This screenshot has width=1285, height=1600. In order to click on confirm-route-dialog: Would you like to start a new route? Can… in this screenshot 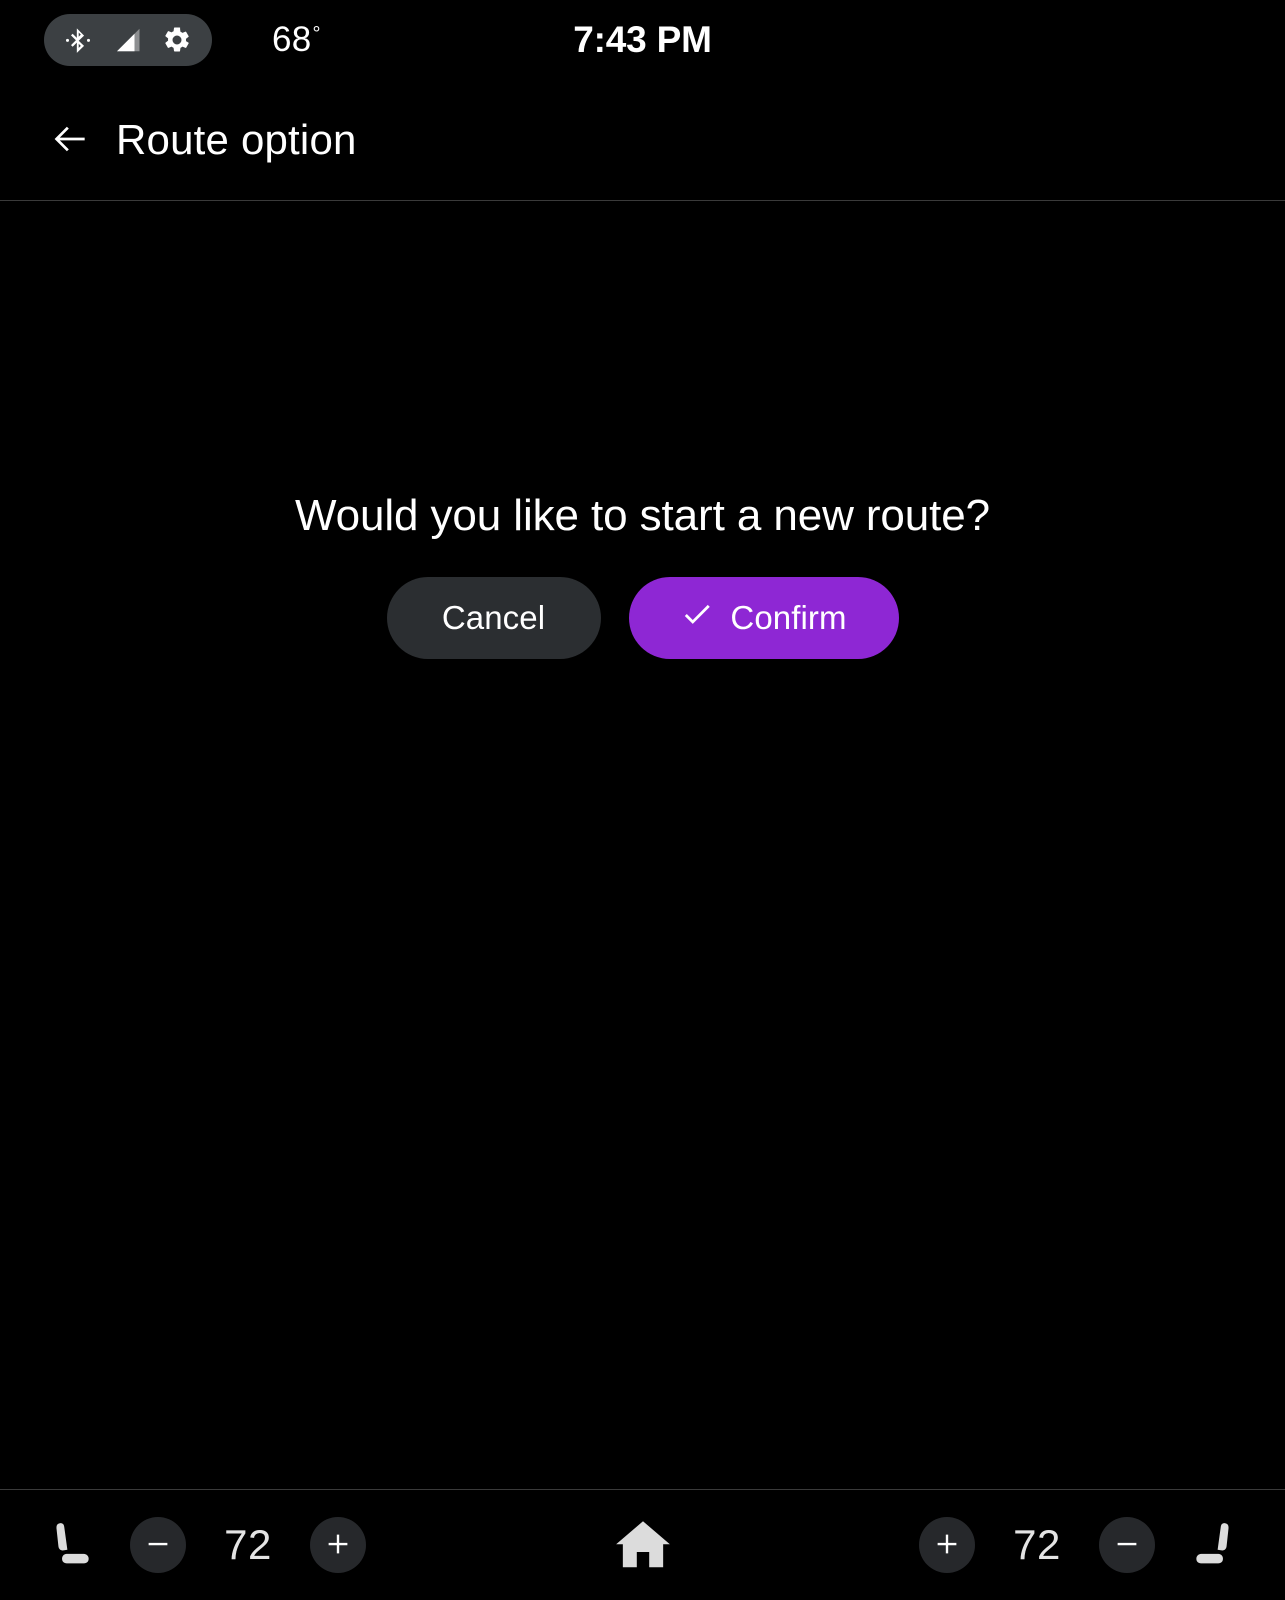, I will do `click(642, 575)`.